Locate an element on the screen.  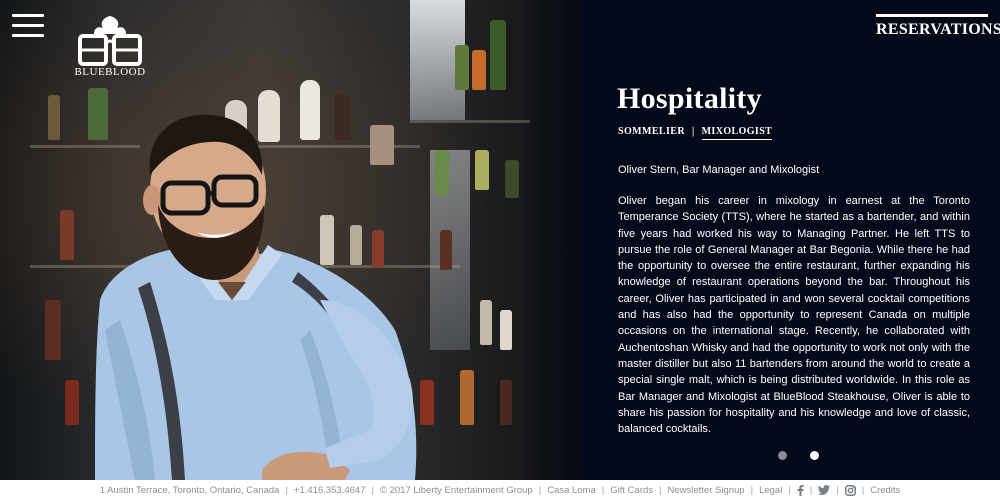
footer-link-newsletter: Newsletter Signup is located at coordinates (706, 490).